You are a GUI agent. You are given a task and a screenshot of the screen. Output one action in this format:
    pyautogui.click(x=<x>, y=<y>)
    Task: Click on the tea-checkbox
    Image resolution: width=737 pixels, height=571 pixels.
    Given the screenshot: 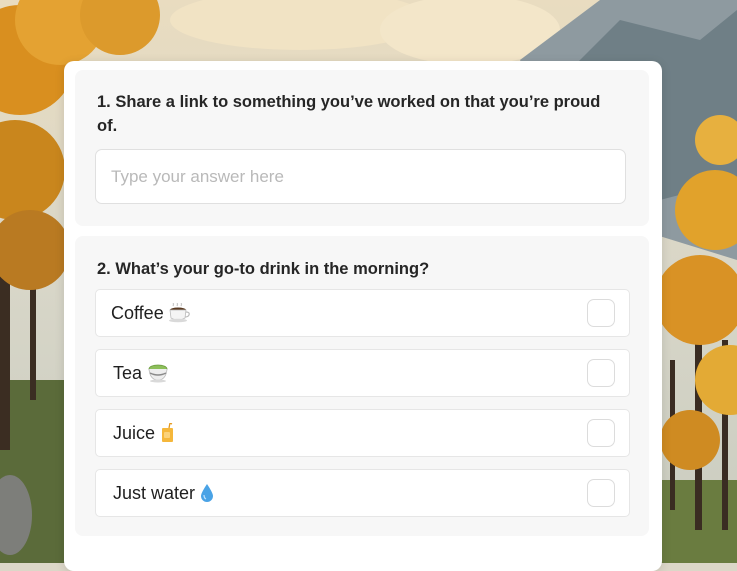 What is the action you would take?
    pyautogui.click(x=601, y=373)
    